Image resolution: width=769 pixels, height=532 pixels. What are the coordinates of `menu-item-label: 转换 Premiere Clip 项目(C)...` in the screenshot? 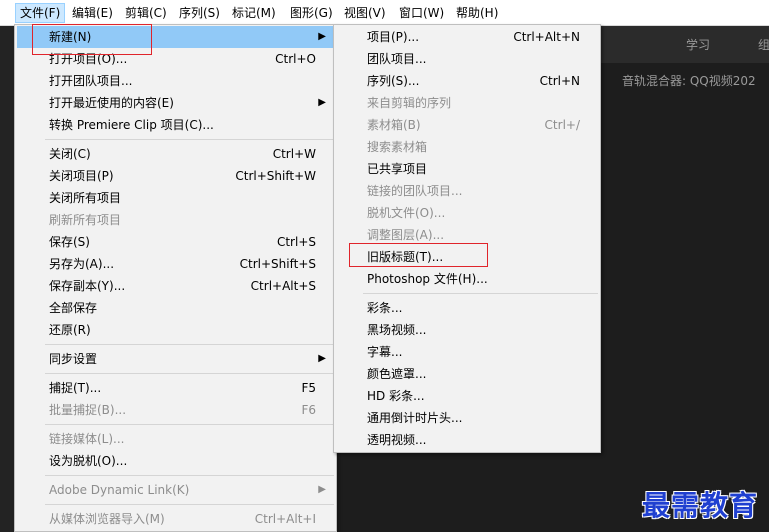 It's located at (131, 125).